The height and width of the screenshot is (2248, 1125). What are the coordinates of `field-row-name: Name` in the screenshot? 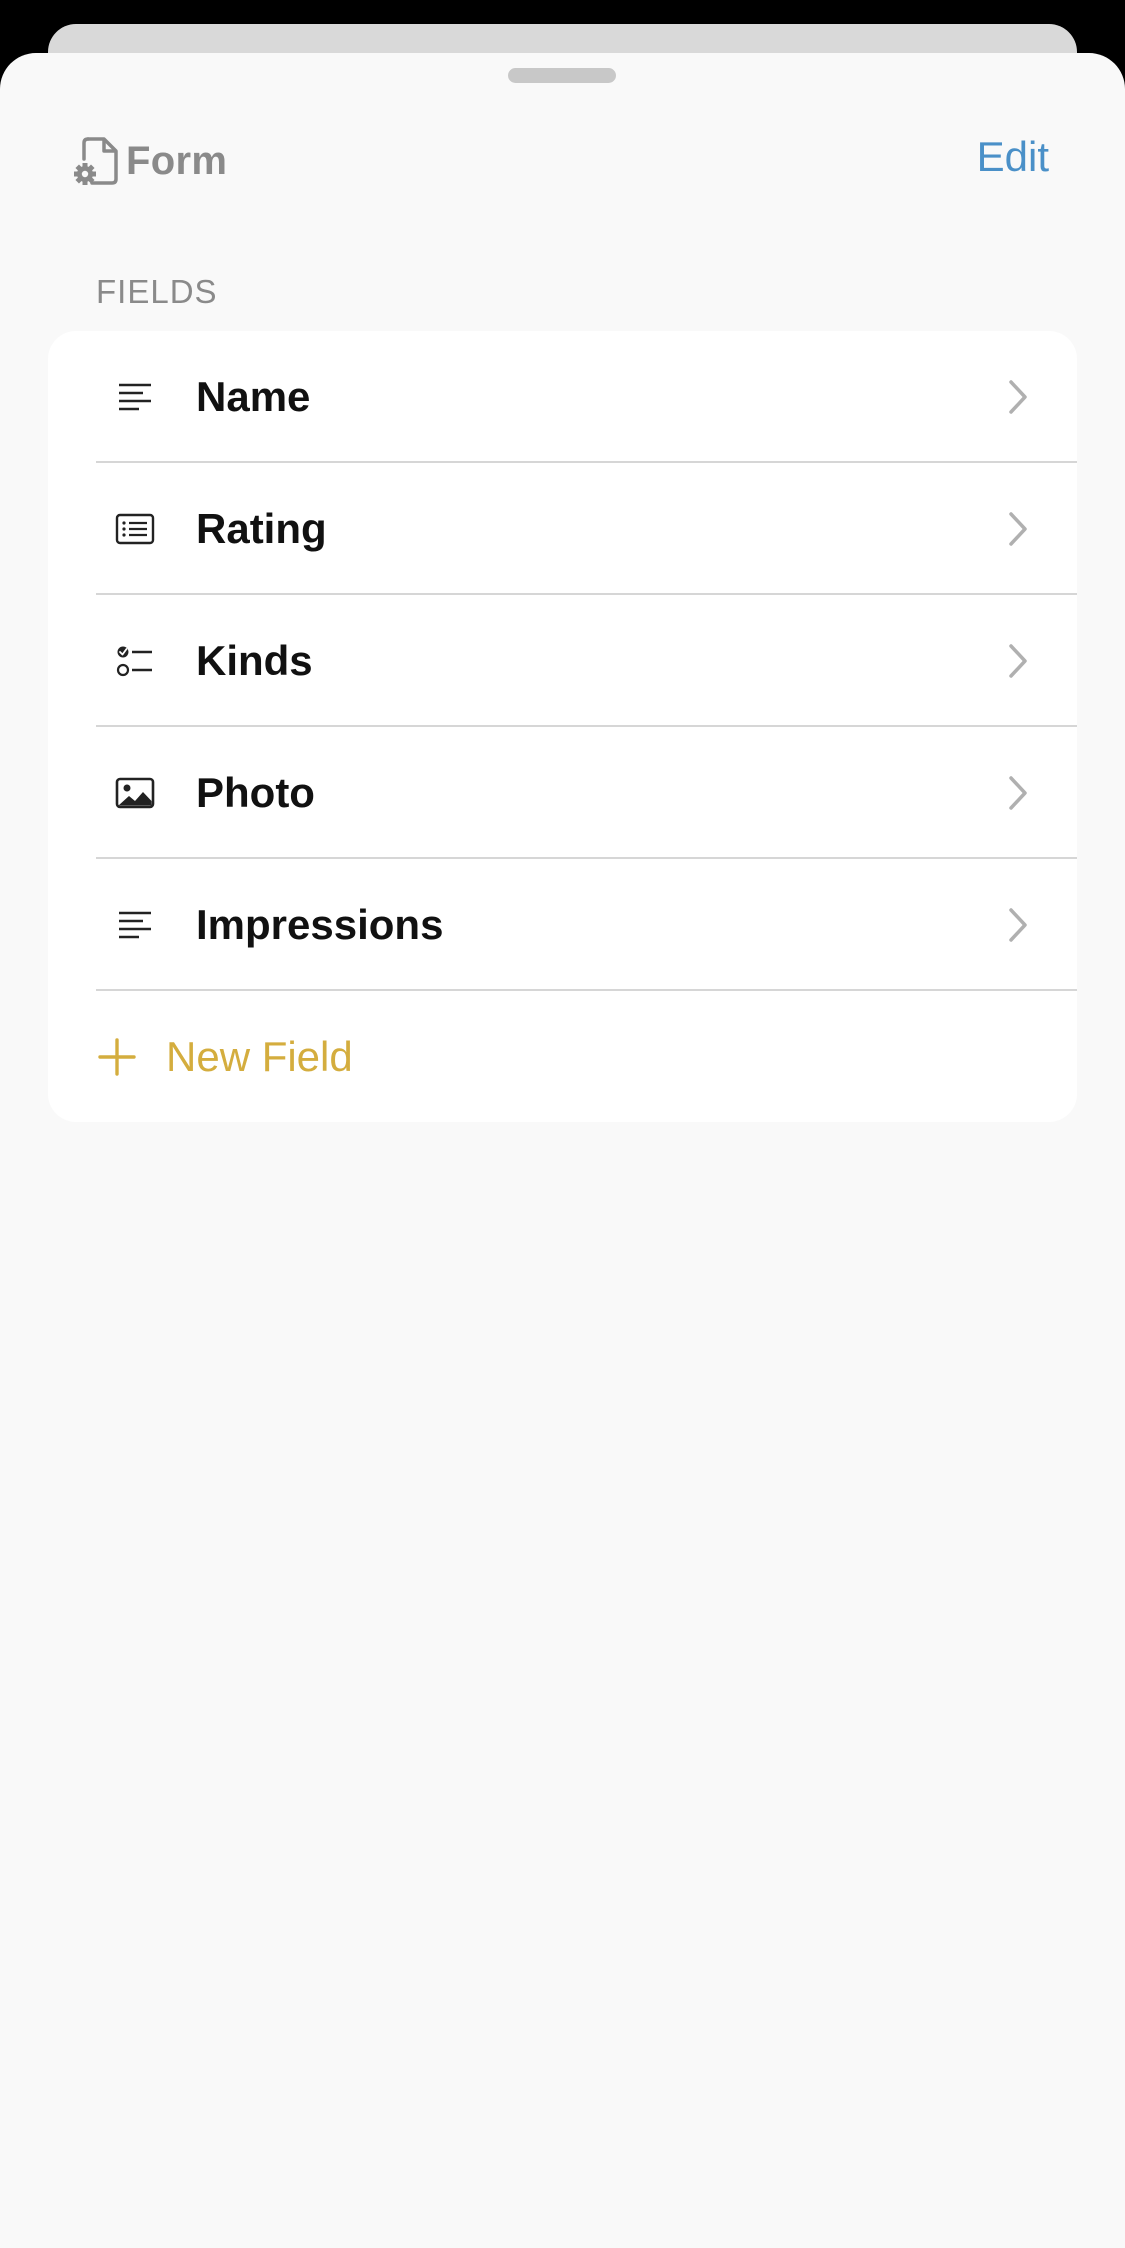 It's located at (562, 397).